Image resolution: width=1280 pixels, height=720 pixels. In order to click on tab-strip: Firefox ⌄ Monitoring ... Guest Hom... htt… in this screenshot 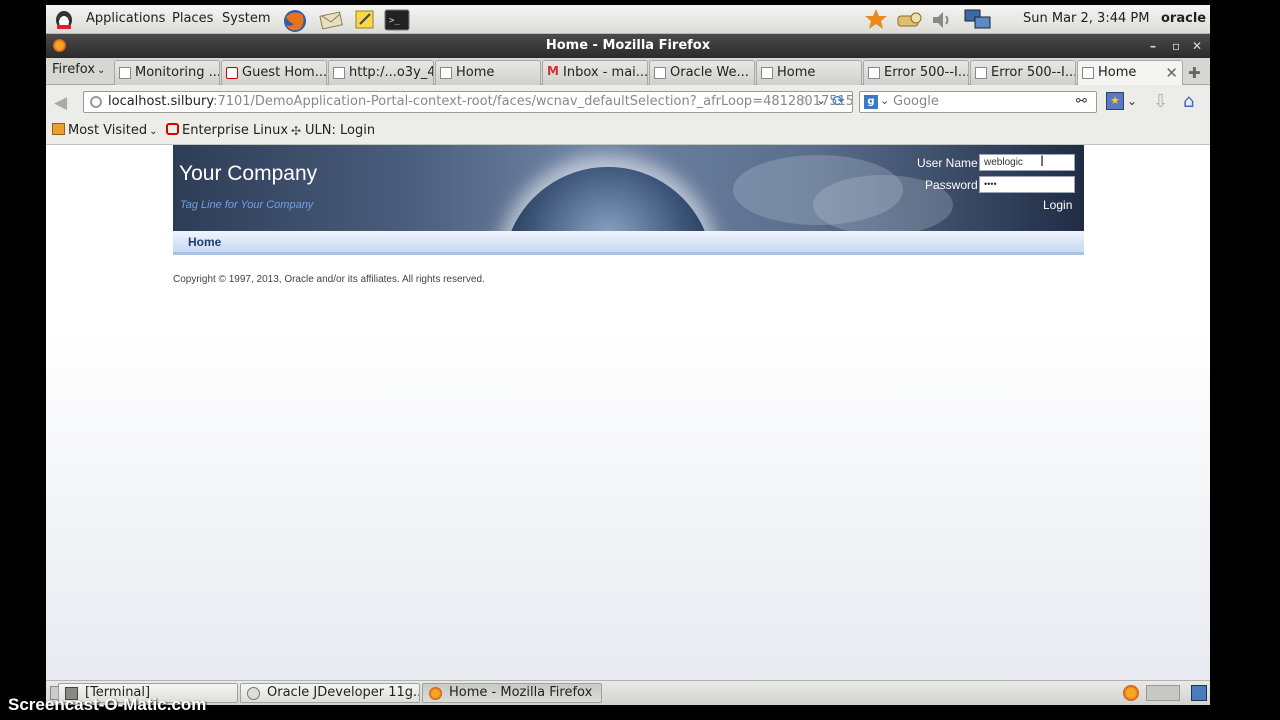, I will do `click(628, 72)`.